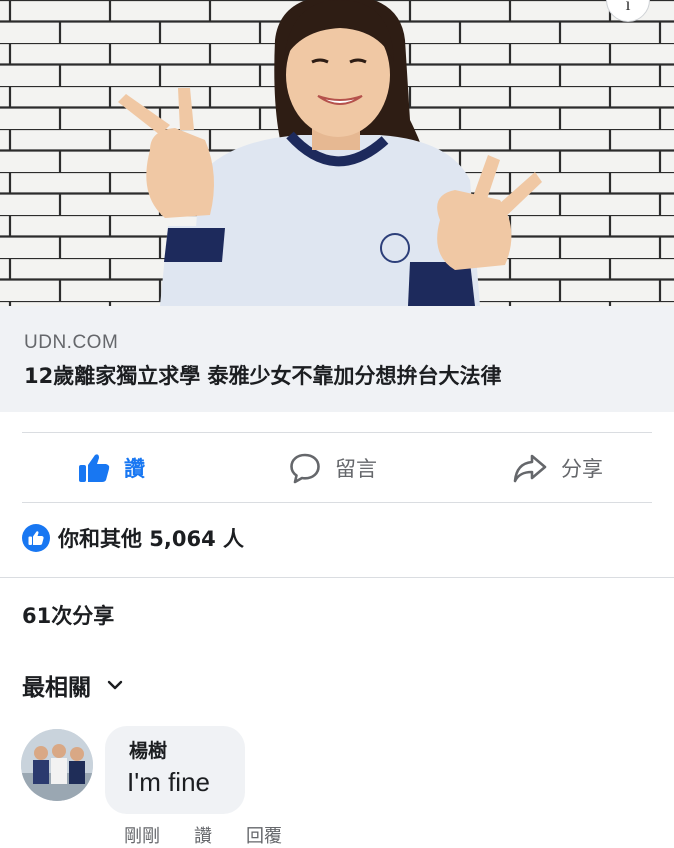  What do you see at coordinates (187, 749) in the screenshot?
I see `comment-author: 楊樹` at bounding box center [187, 749].